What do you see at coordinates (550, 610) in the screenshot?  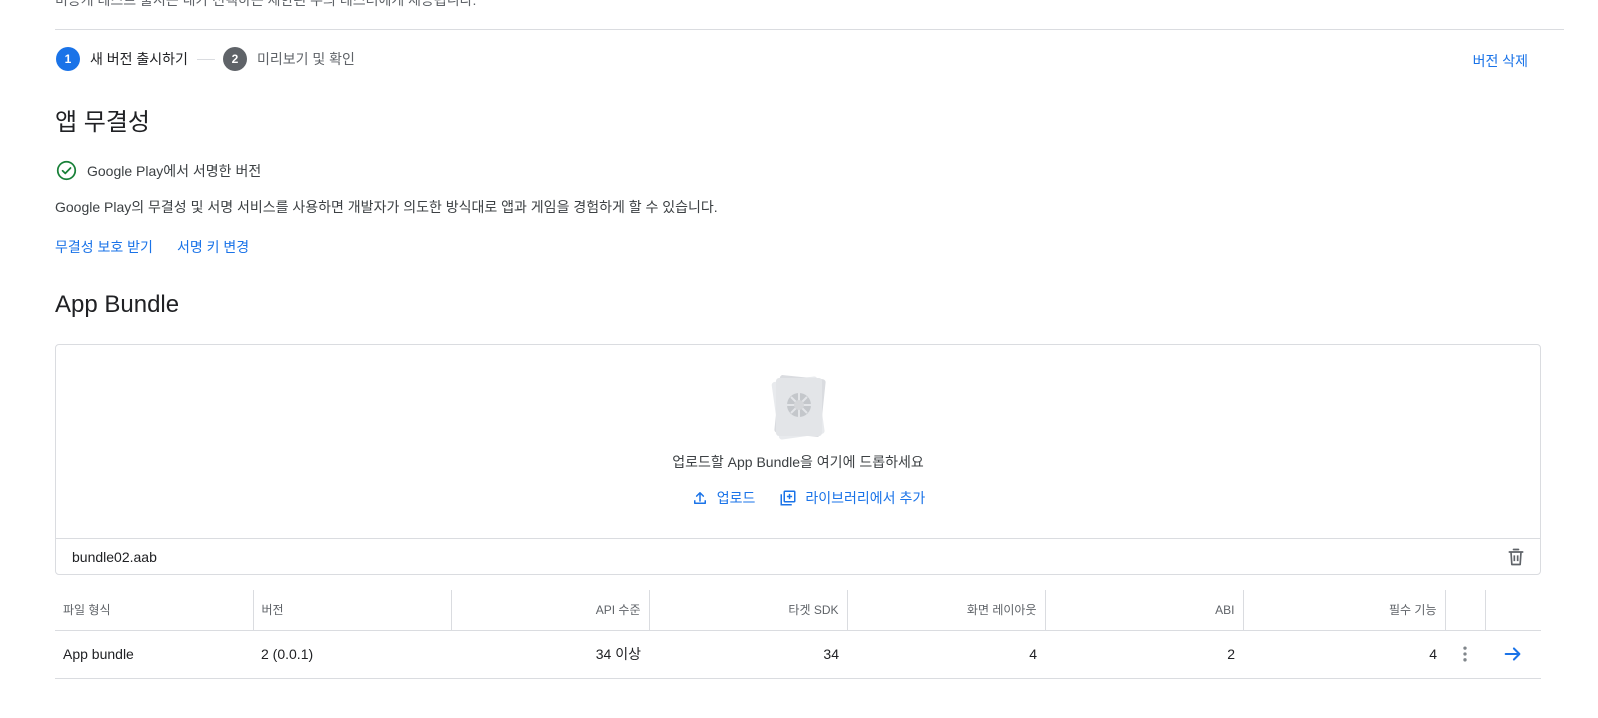 I see `column-header-api-level: API 수준` at bounding box center [550, 610].